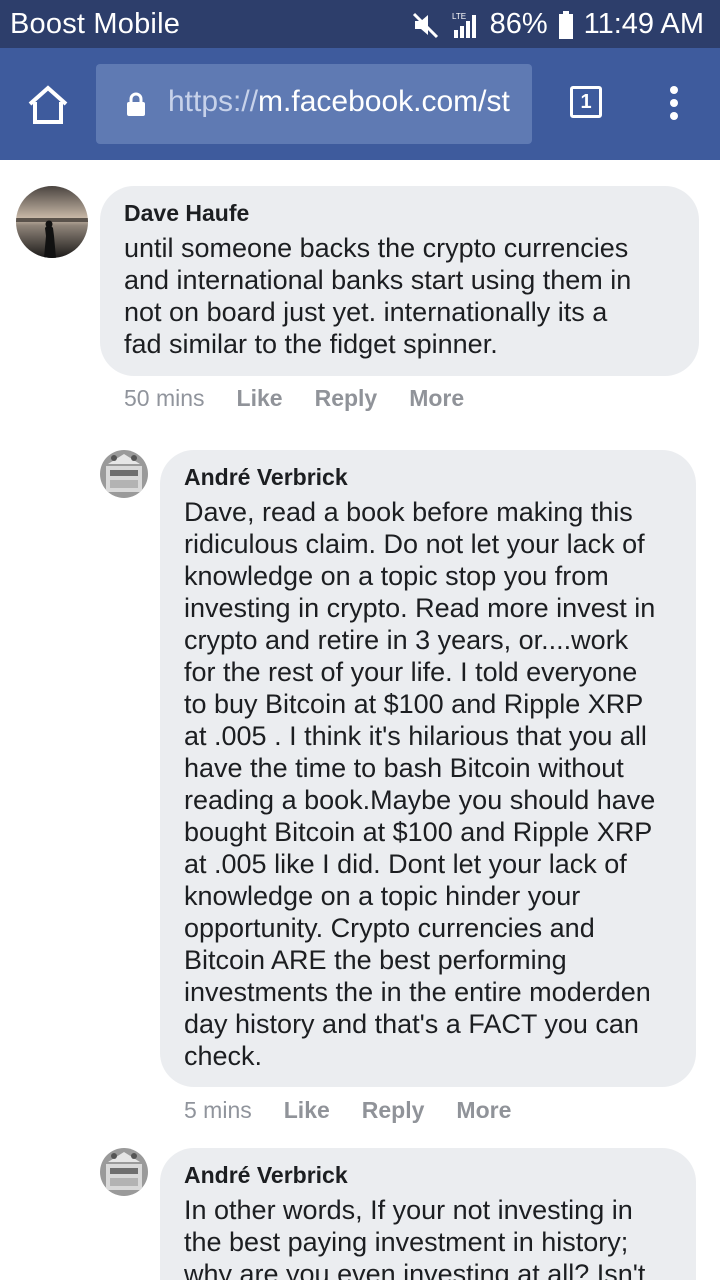 This screenshot has width=720, height=1280. I want to click on comment-meta: 50 mins Like Reply More, so click(310, 398).